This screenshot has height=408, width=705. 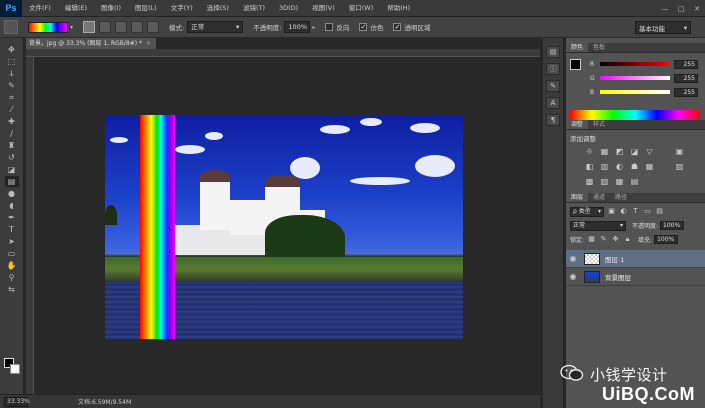 I want to click on brush-tool-icon: ∕, so click(x=12, y=133).